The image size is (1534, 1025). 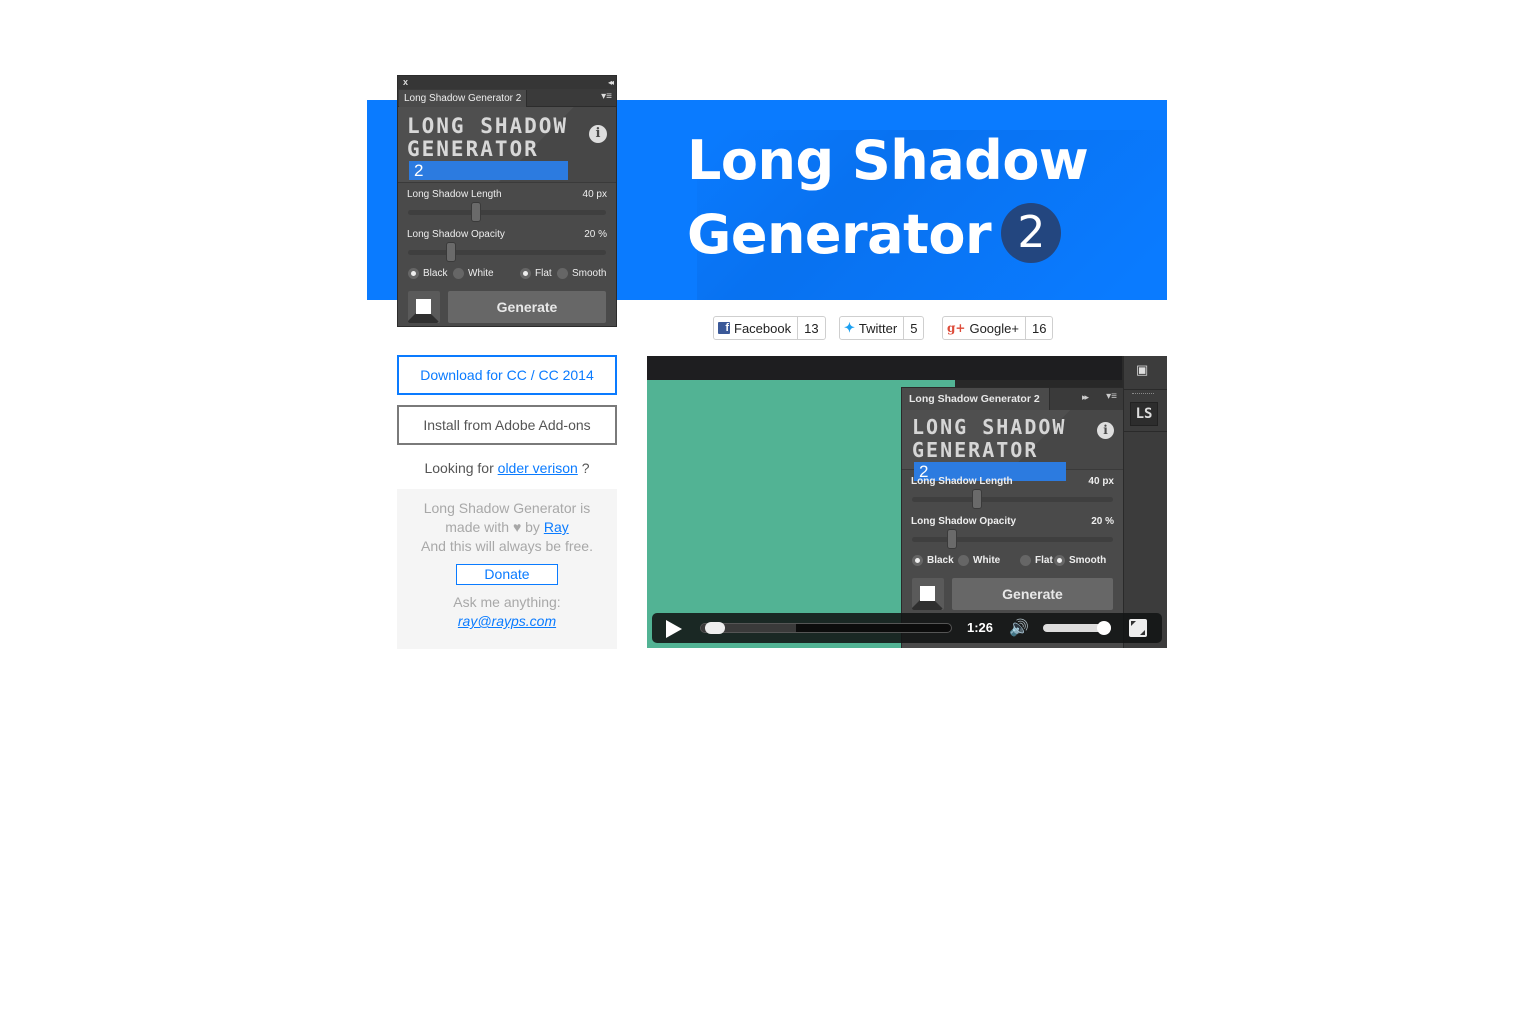 I want to click on about-line1: Long Shadow Generator is, so click(x=507, y=508).